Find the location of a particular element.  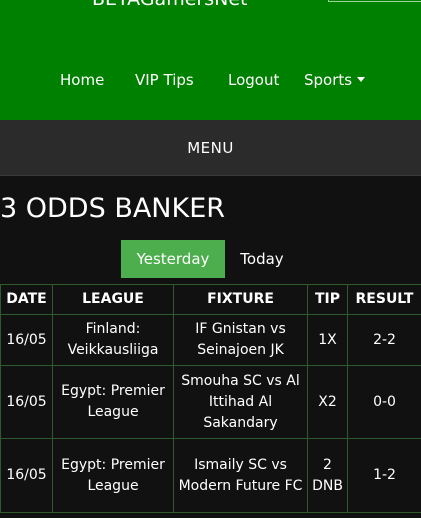

nav-sports: Sports is located at coordinates (335, 80).